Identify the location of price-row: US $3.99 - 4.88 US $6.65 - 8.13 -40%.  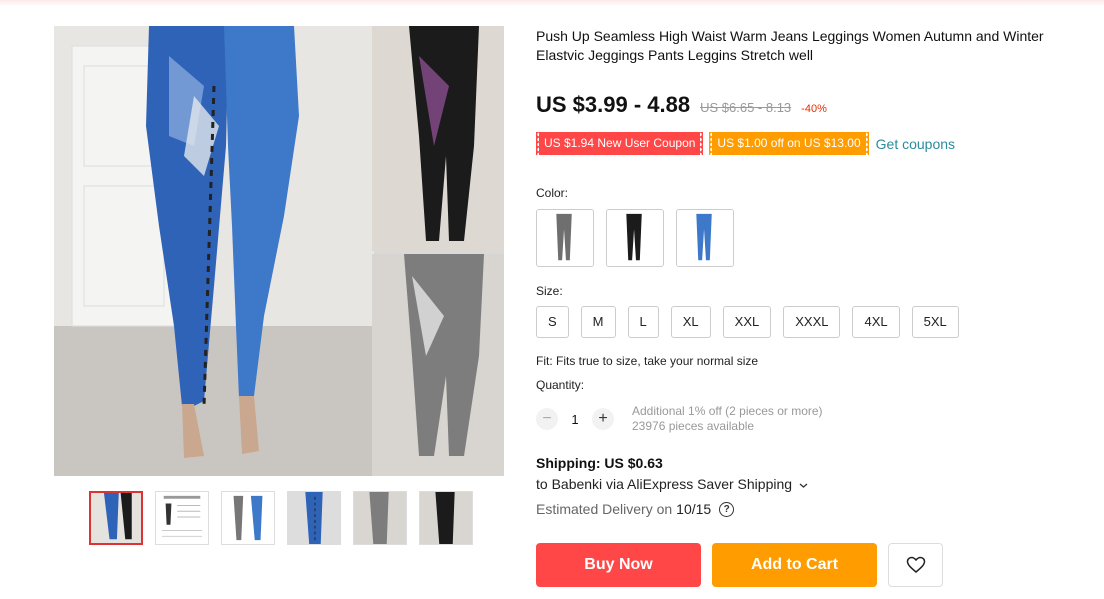
(681, 105).